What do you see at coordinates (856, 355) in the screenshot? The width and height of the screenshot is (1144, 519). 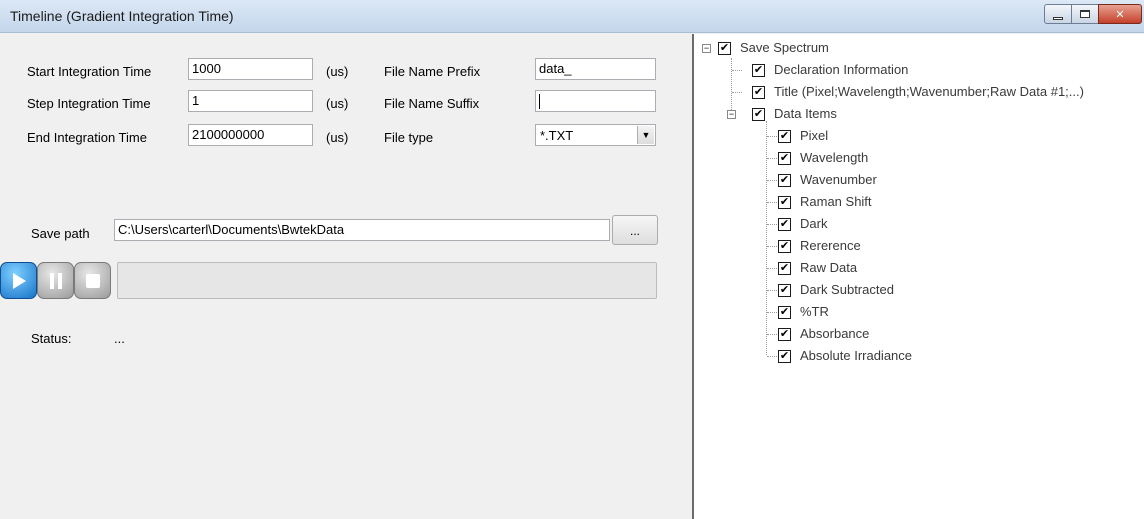 I see `item-label: Absolute Irradiance` at bounding box center [856, 355].